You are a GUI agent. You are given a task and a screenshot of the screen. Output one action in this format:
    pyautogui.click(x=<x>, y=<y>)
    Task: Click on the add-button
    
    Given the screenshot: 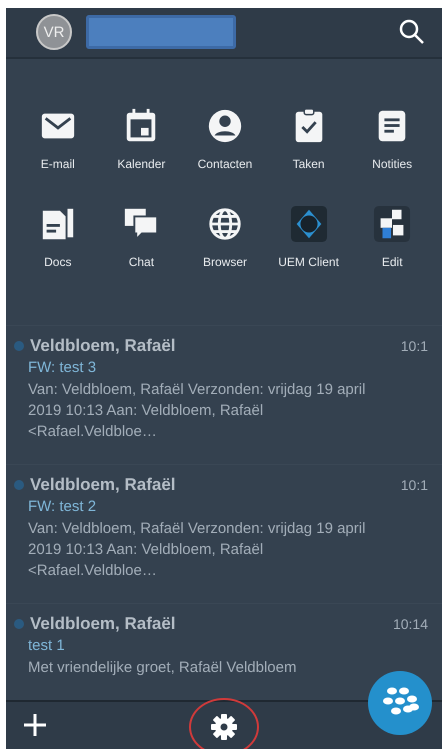 What is the action you would take?
    pyautogui.click(x=35, y=725)
    